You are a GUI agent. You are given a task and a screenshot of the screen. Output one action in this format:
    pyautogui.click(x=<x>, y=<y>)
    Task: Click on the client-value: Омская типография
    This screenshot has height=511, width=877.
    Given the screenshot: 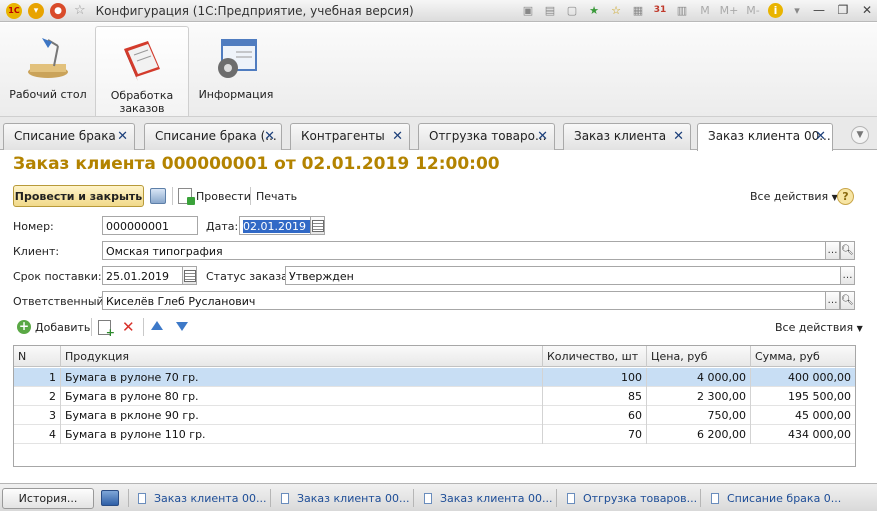 What is the action you would take?
    pyautogui.click(x=164, y=251)
    